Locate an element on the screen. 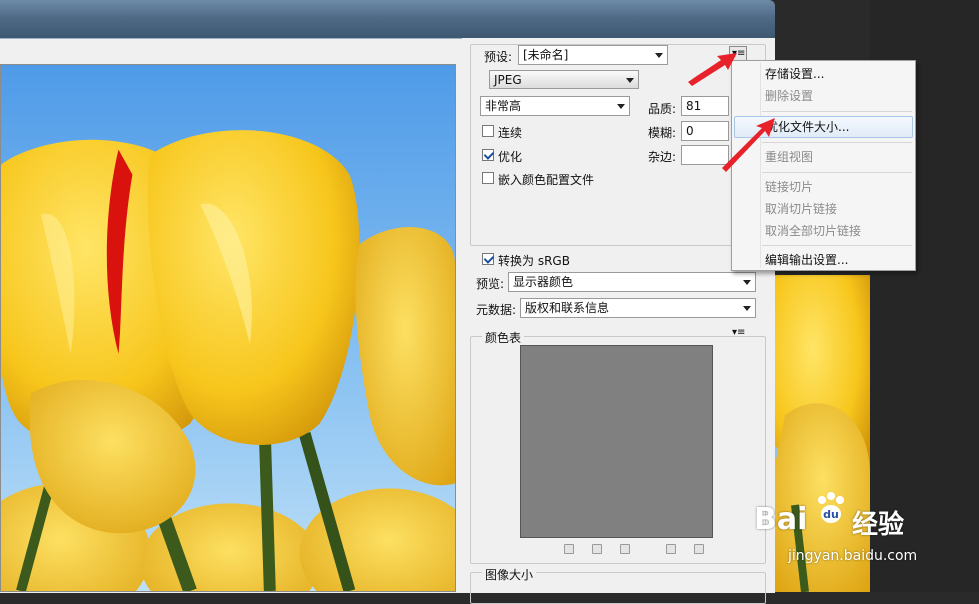 The width and height of the screenshot is (979, 604). watermark-brand: Bai is located at coordinates (781, 519).